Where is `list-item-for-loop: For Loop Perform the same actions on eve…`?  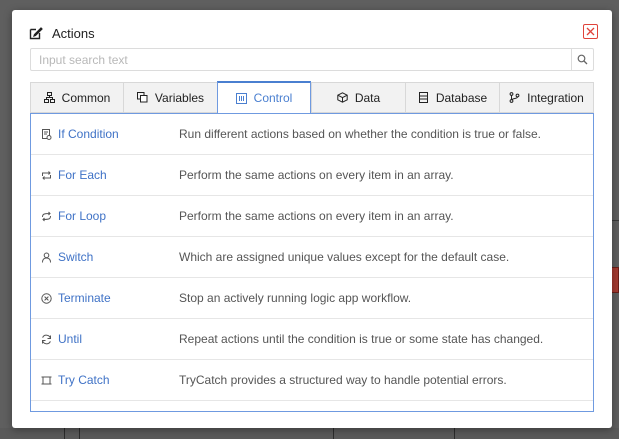 list-item-for-loop: For Loop Perform the same actions on eve… is located at coordinates (312, 216).